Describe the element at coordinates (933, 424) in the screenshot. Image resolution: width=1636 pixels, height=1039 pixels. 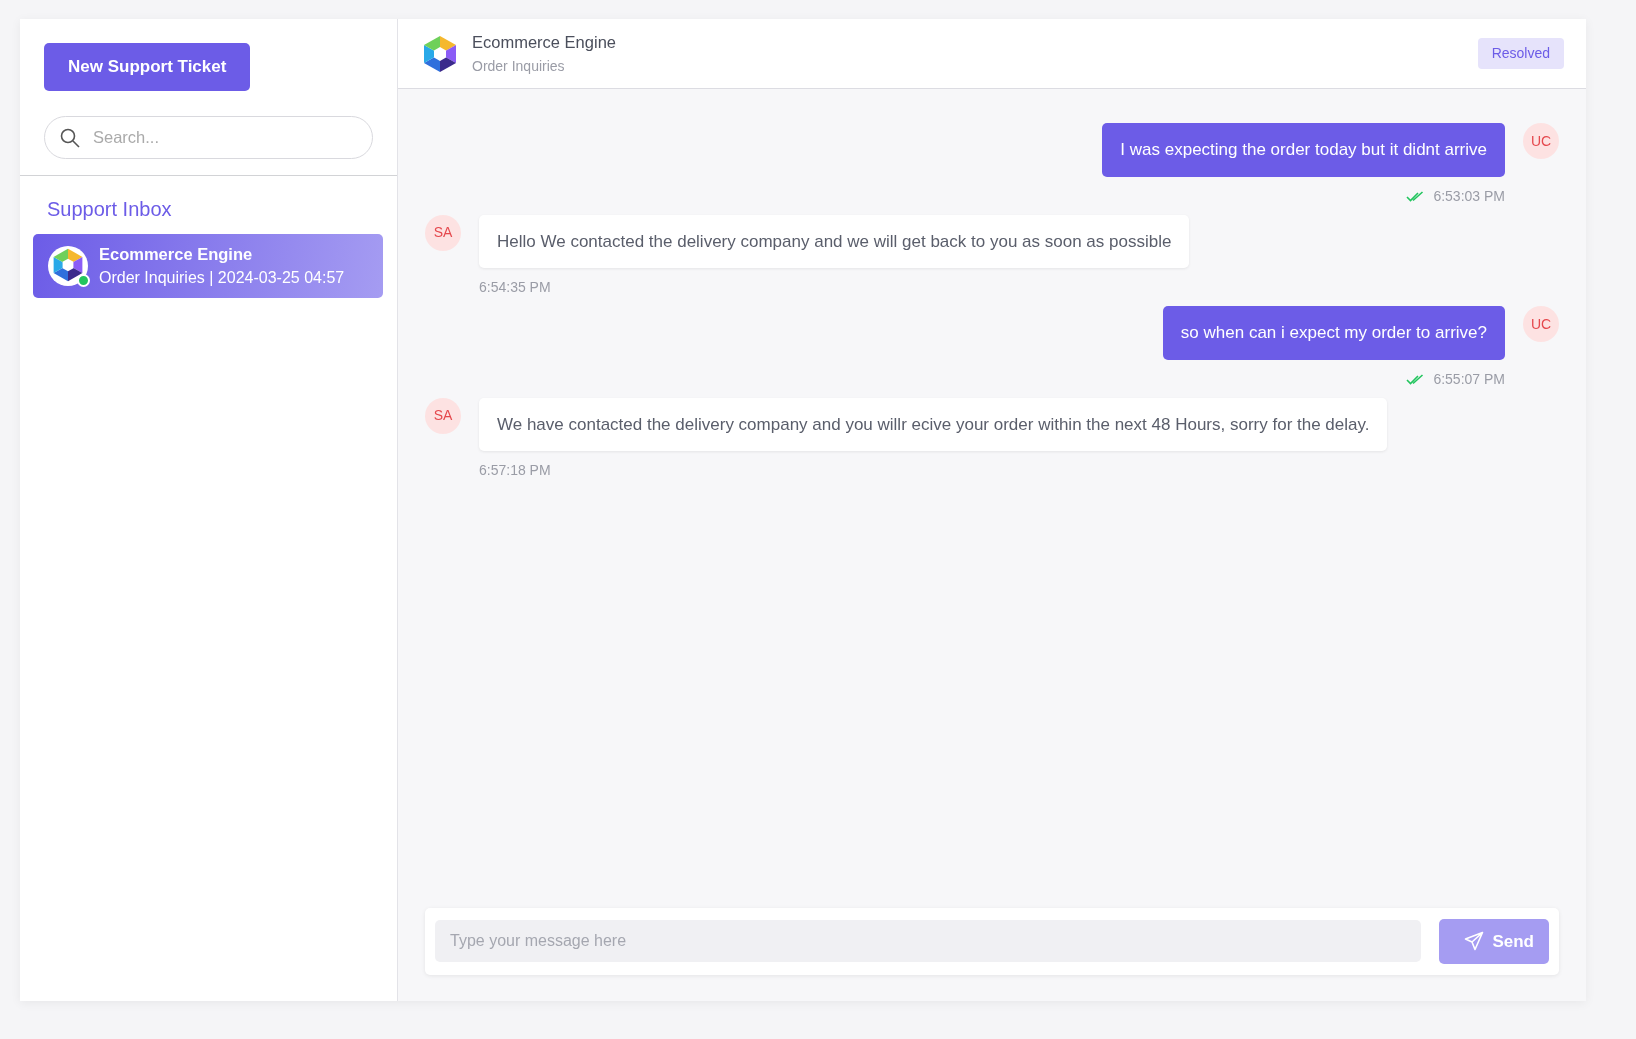
I see `message-bubble: We have contacted the delivery company and you willr ecive your order within the next 48 Hours, sorry for the delay.` at that location.